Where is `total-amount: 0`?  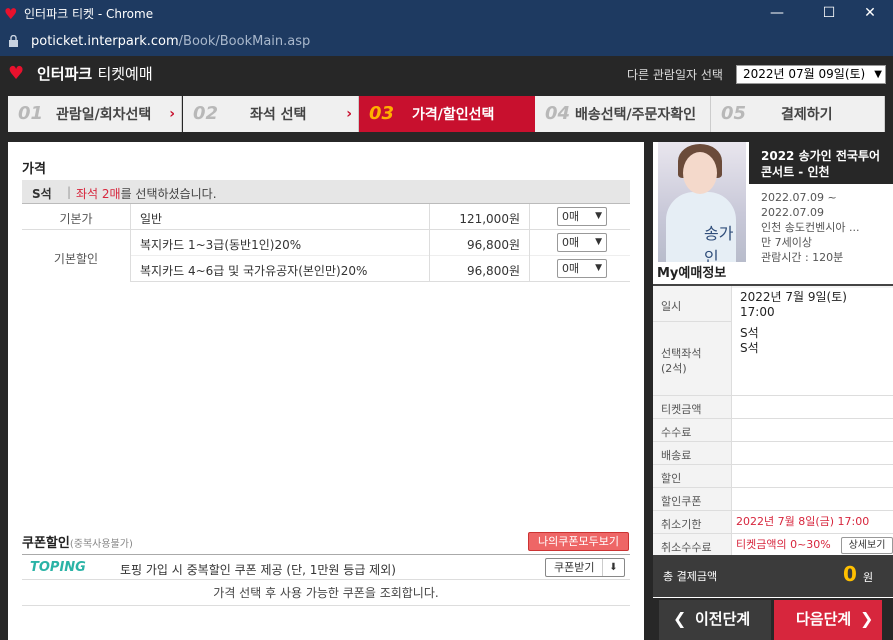 total-amount: 0 is located at coordinates (850, 574).